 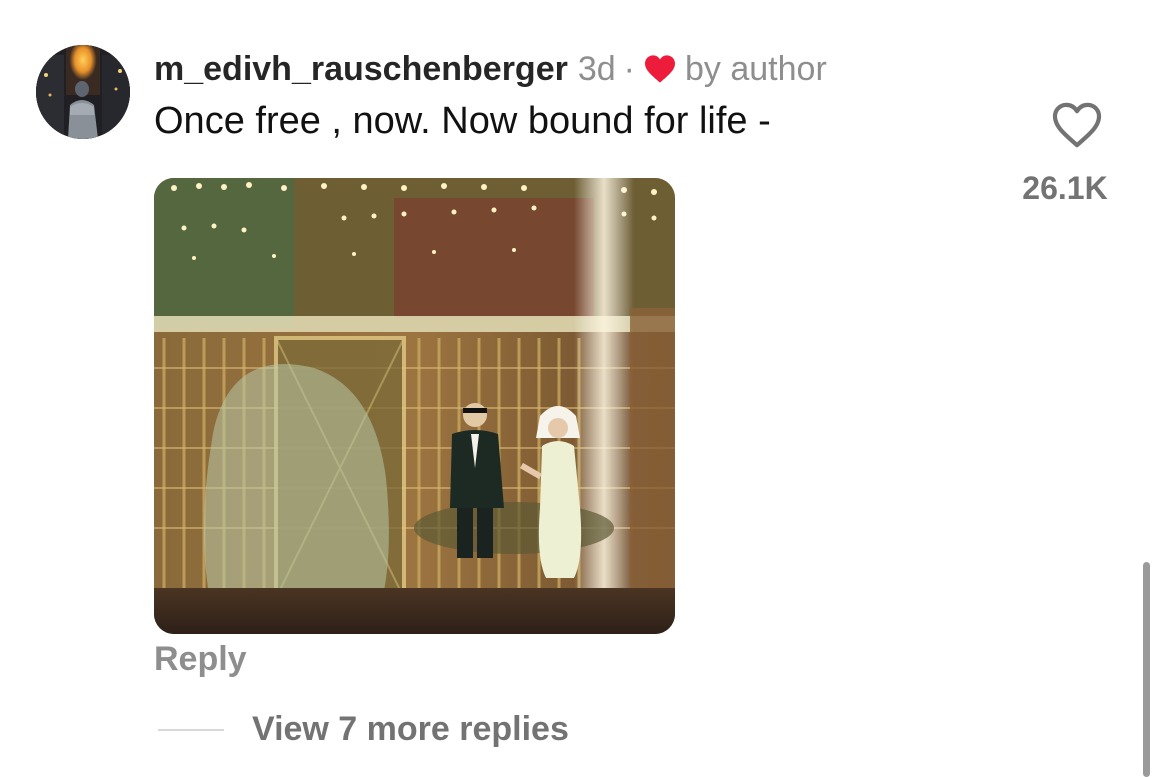 I want to click on replies-divider, so click(x=191, y=730).